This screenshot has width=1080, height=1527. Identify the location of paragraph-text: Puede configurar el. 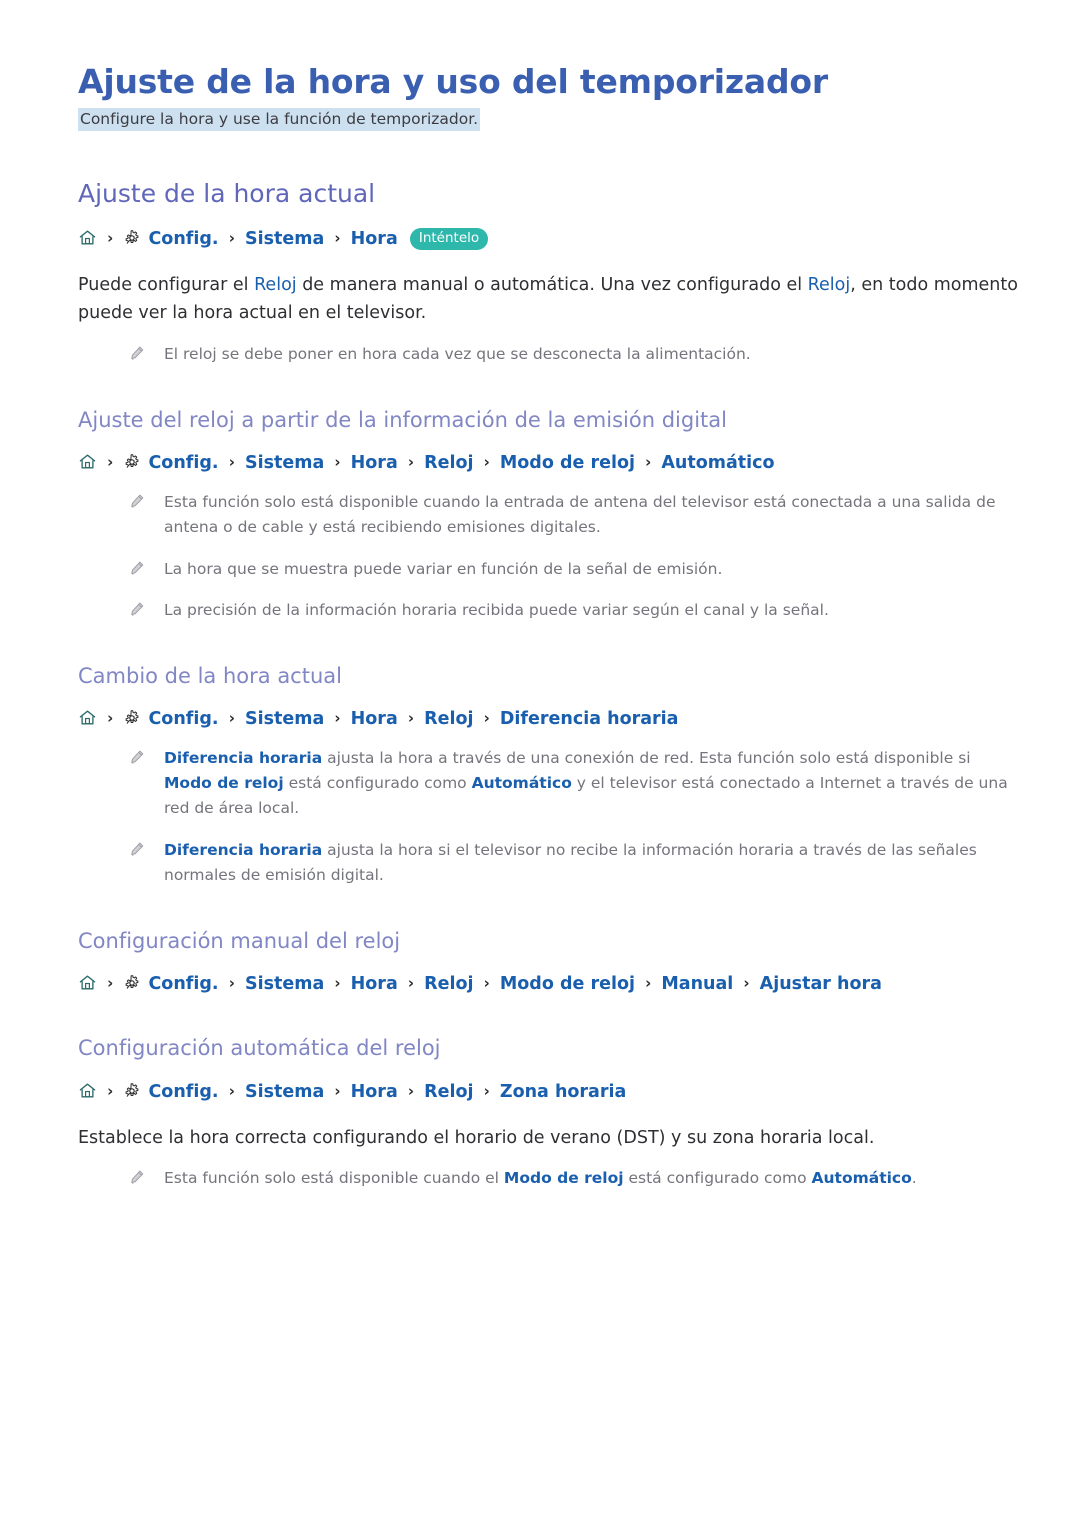
(166, 285).